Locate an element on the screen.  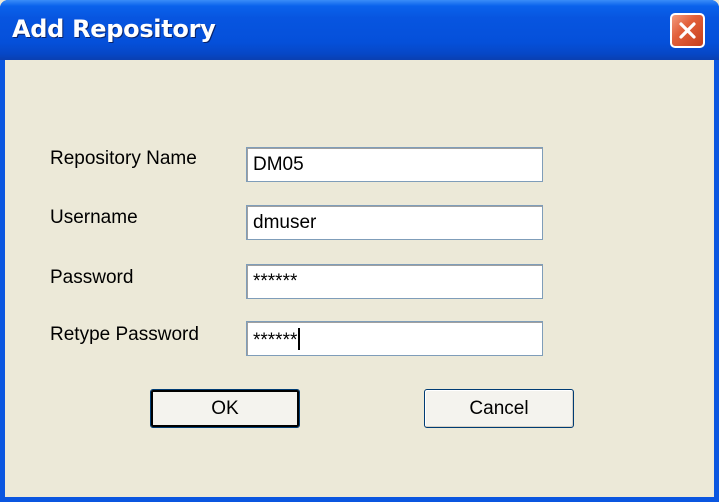
retype-password-value: ****** is located at coordinates (275, 340).